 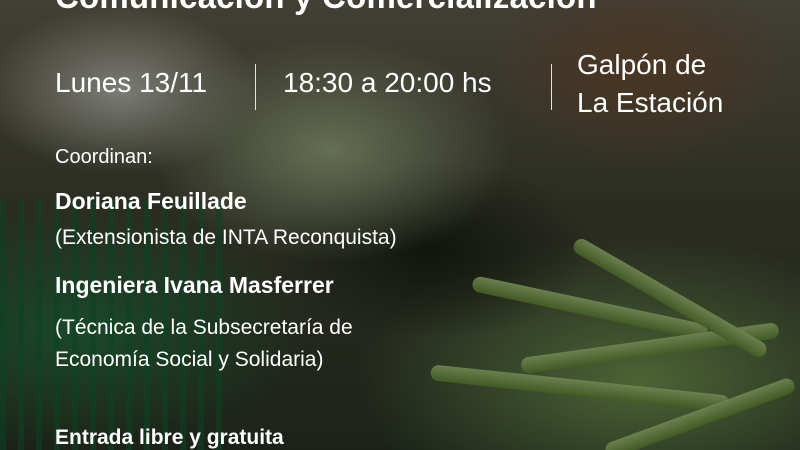 I want to click on coordinator-role: (Extensionista de INTA Reconquista), so click(x=226, y=237).